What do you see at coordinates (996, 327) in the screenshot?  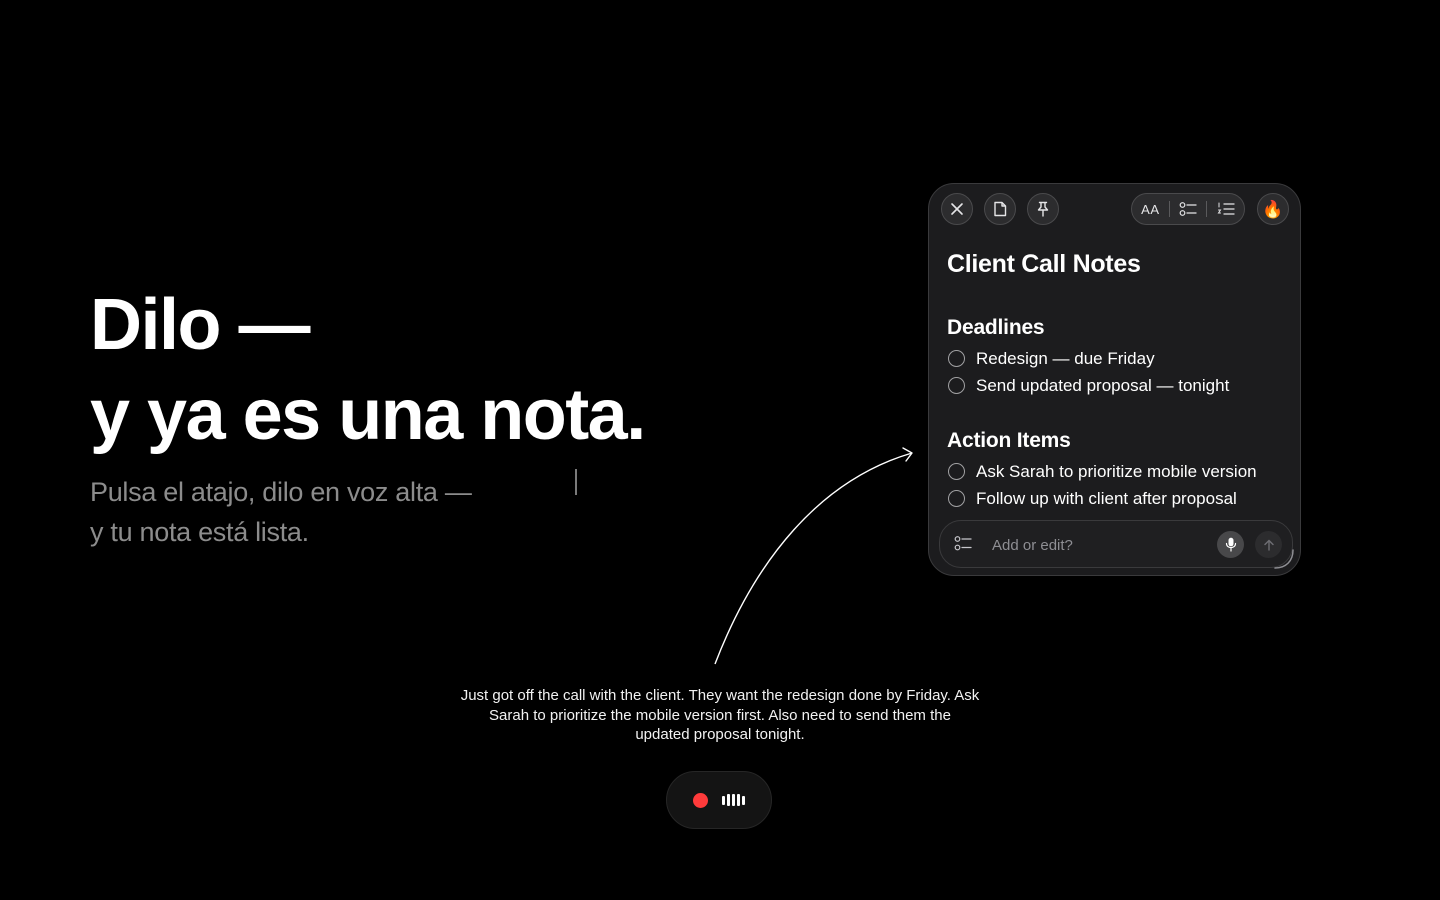 I see `section-heading: Deadlines` at bounding box center [996, 327].